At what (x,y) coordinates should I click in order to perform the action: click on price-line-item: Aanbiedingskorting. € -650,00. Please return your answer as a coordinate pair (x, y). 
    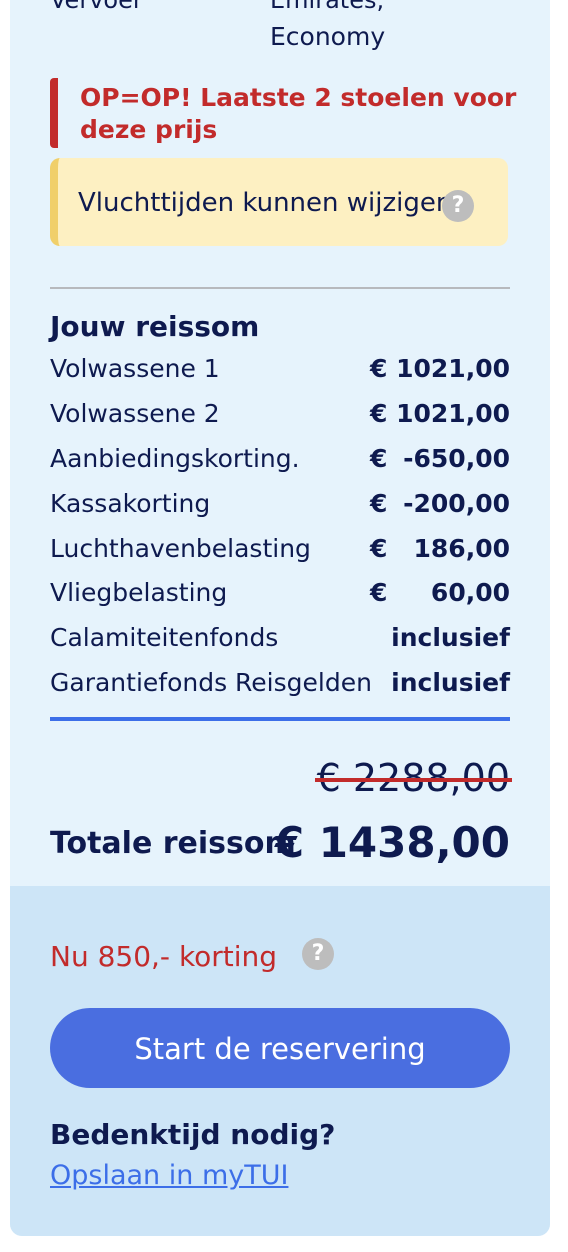
    Looking at the image, I should click on (280, 464).